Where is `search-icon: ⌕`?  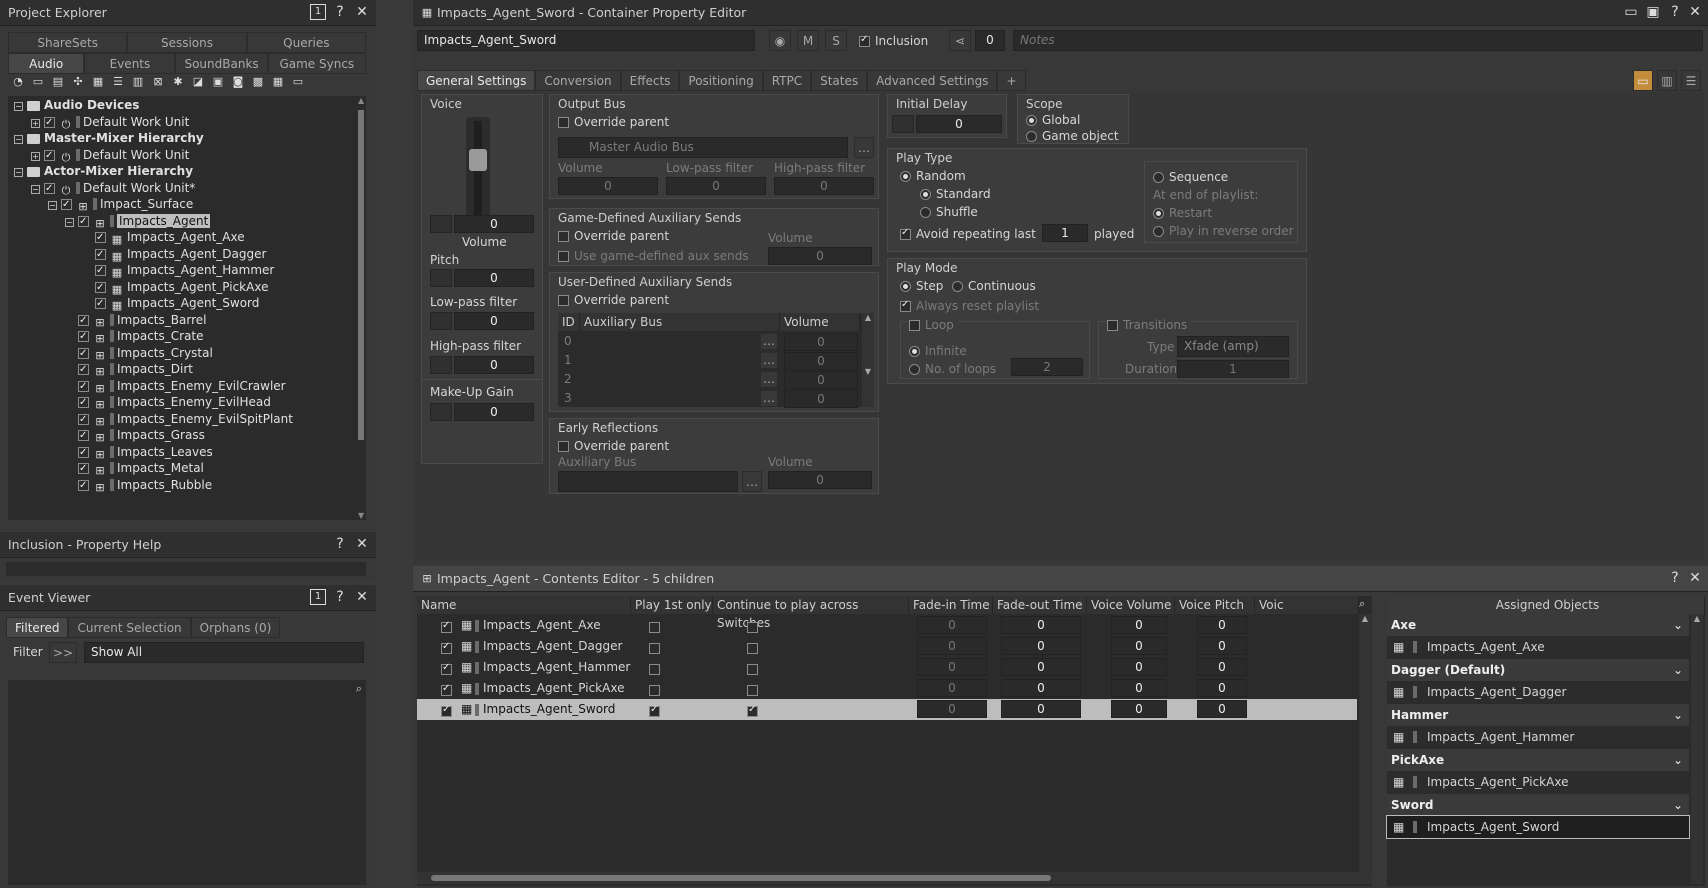 search-icon: ⌕ is located at coordinates (1362, 604).